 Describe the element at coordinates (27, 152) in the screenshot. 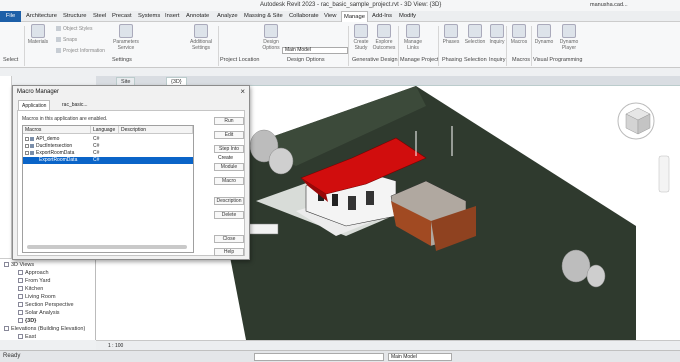

I see `collapse-icon` at that location.